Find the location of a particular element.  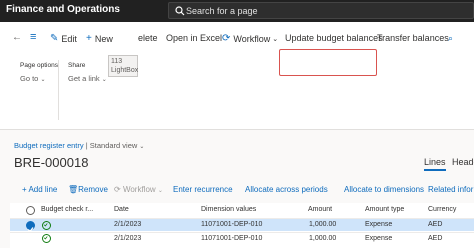

workflow-button: ⟳ Workflow ⌄ is located at coordinates (250, 38).